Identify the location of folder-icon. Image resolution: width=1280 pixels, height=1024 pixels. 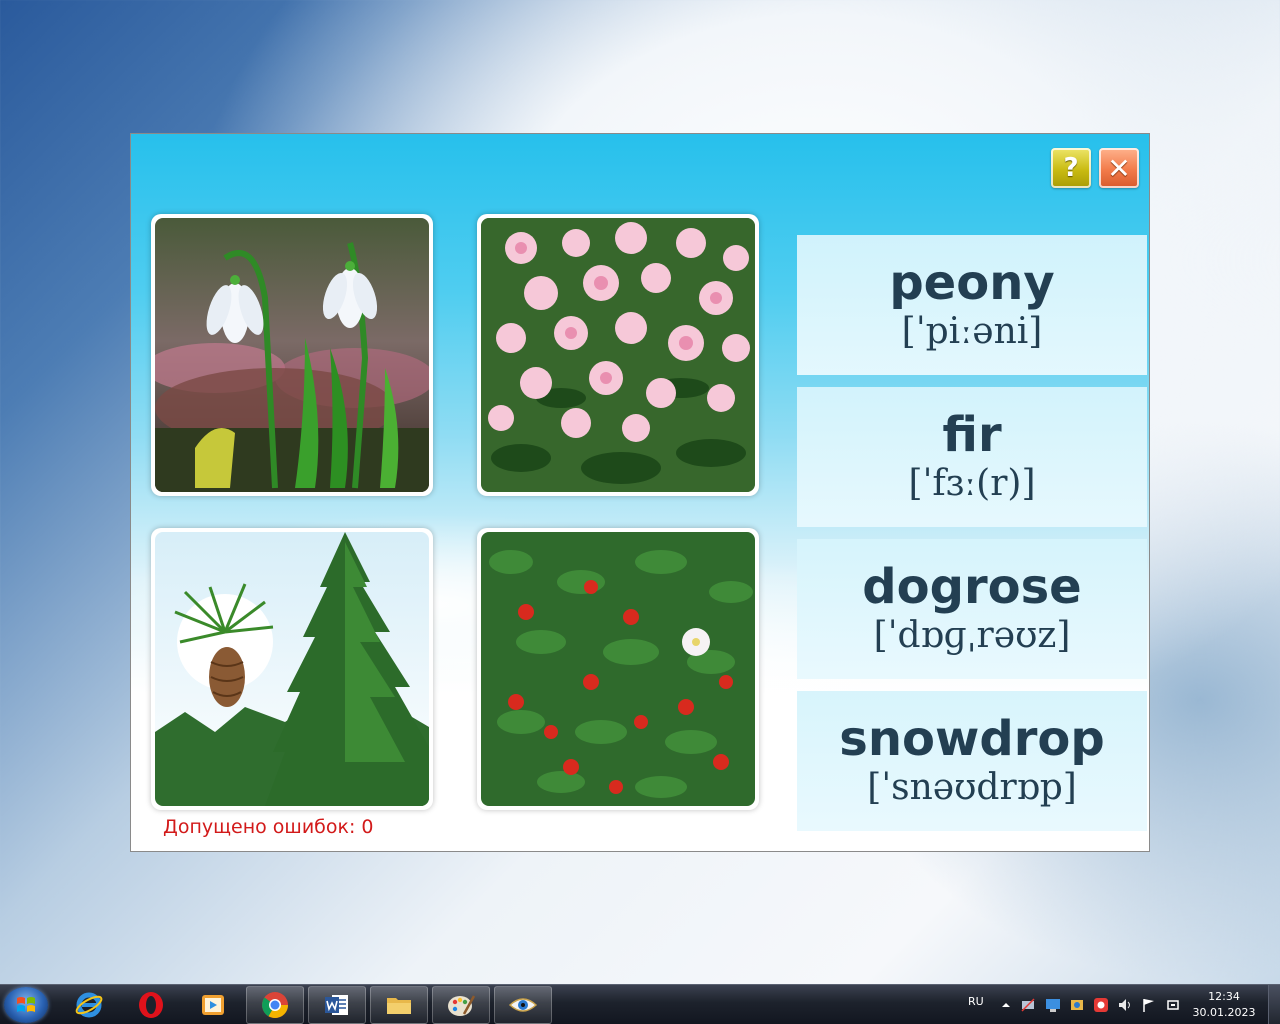
(399, 1006).